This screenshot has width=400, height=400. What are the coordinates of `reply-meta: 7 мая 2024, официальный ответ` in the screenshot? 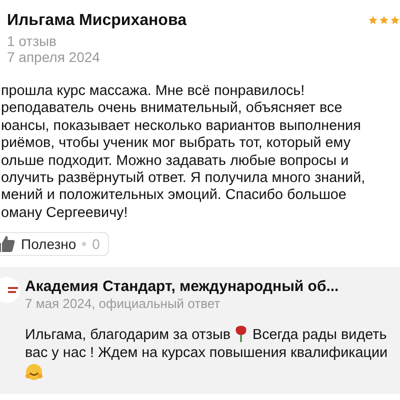 It's located at (123, 304).